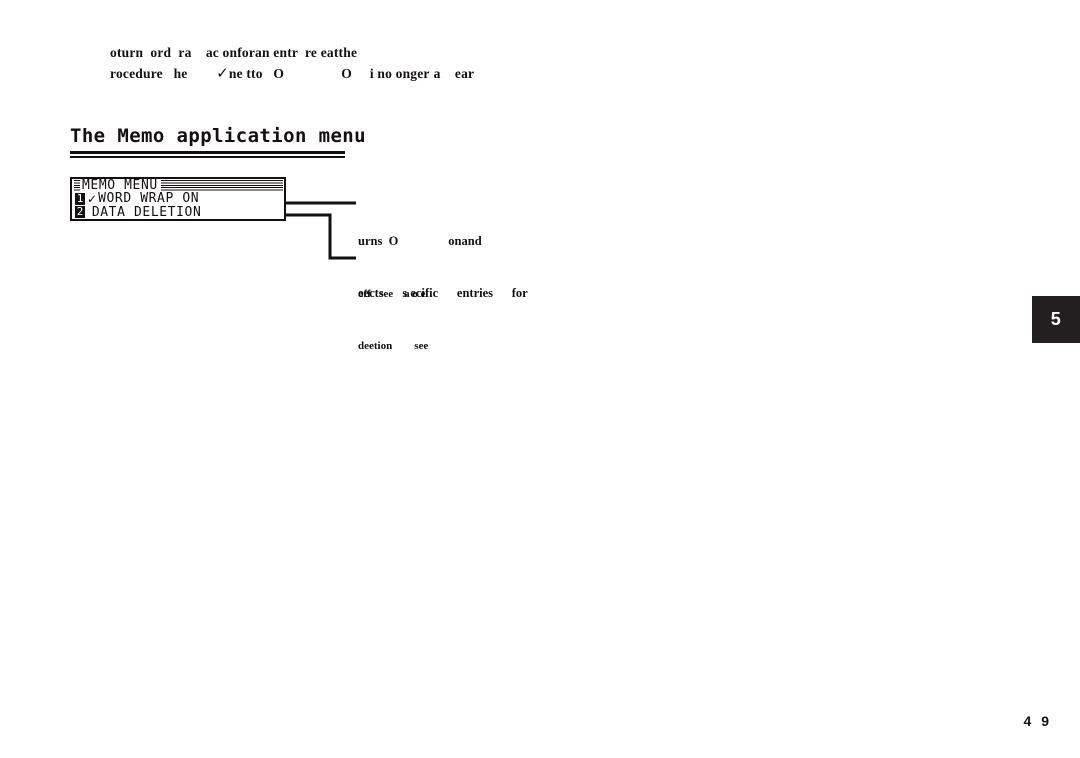  I want to click on chapter-thumb-tab: 5, so click(1056, 319).